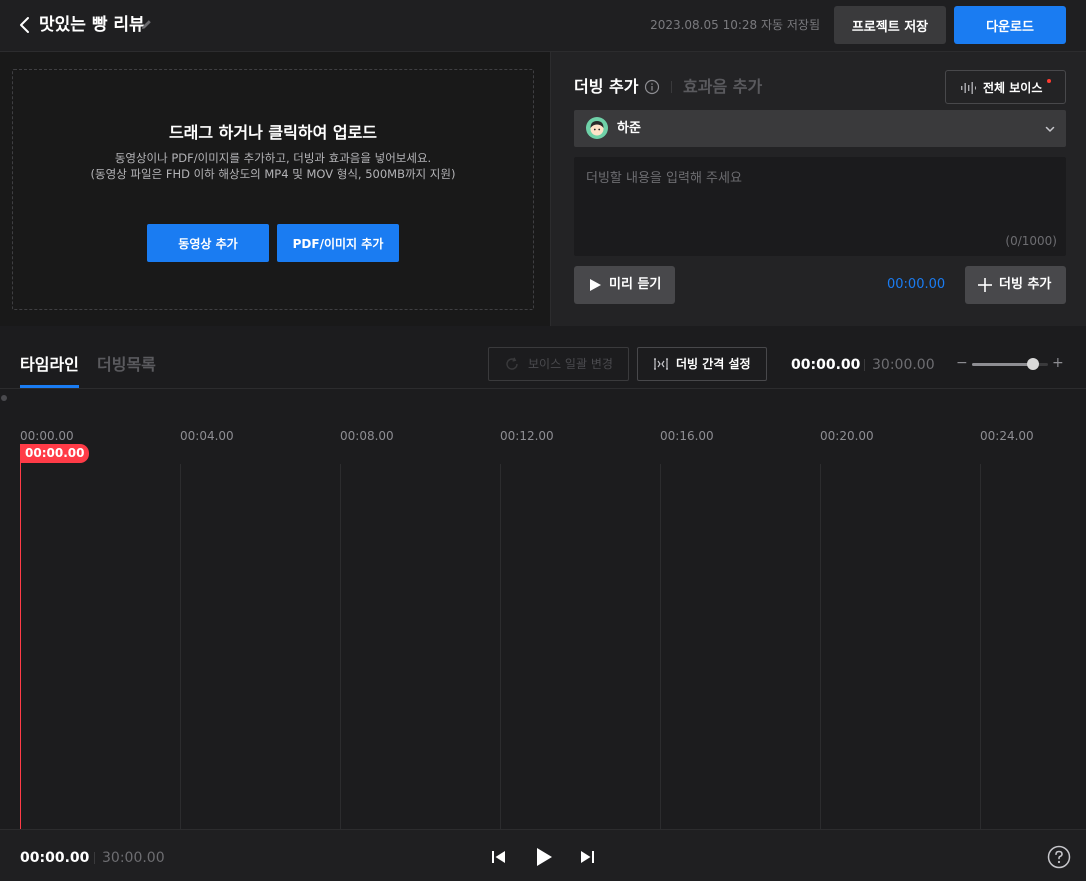  What do you see at coordinates (820, 206) in the screenshot?
I see `dubbing-text-input: 더빙할 내용을 입력해 주세요 (0/1000)` at bounding box center [820, 206].